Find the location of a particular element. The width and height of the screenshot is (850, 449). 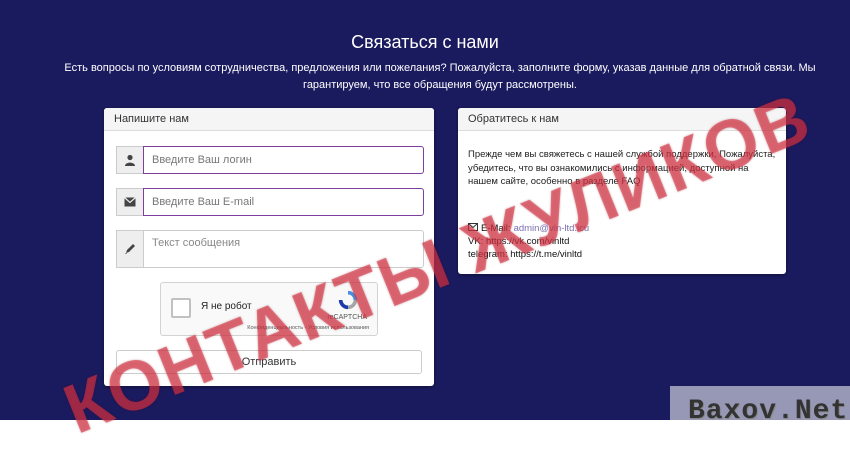

contact-email-label: E-Mail: is located at coordinates (496, 228).